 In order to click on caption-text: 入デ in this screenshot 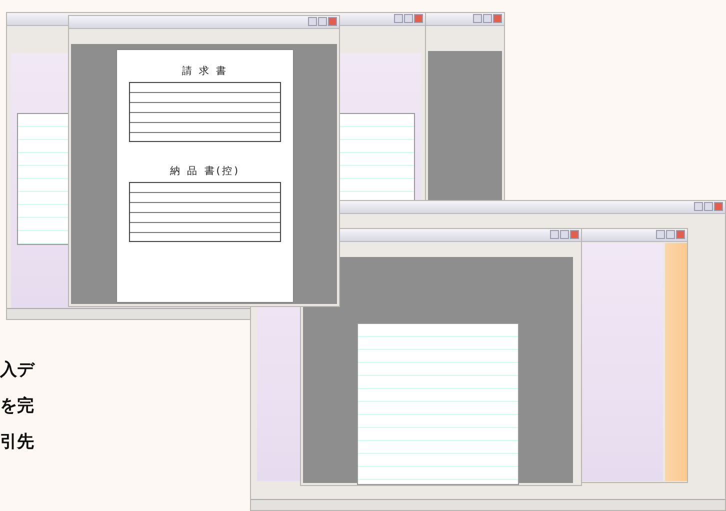, I will do `click(17, 370)`.